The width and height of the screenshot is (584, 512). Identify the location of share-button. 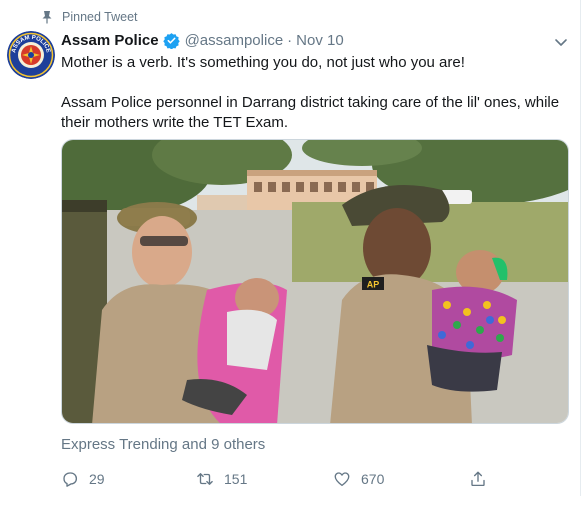
(478, 479).